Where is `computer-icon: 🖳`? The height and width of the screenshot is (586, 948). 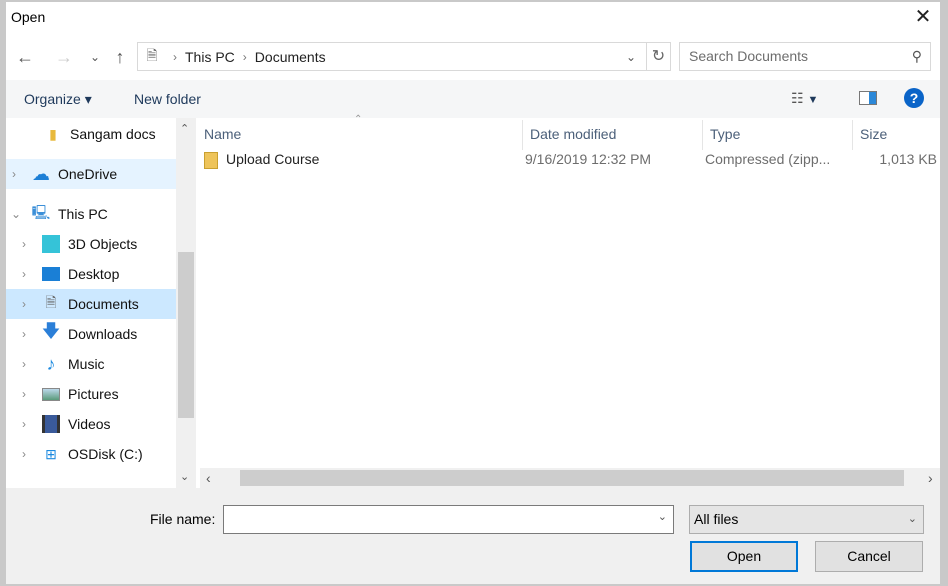 computer-icon: 🖳 is located at coordinates (41, 212).